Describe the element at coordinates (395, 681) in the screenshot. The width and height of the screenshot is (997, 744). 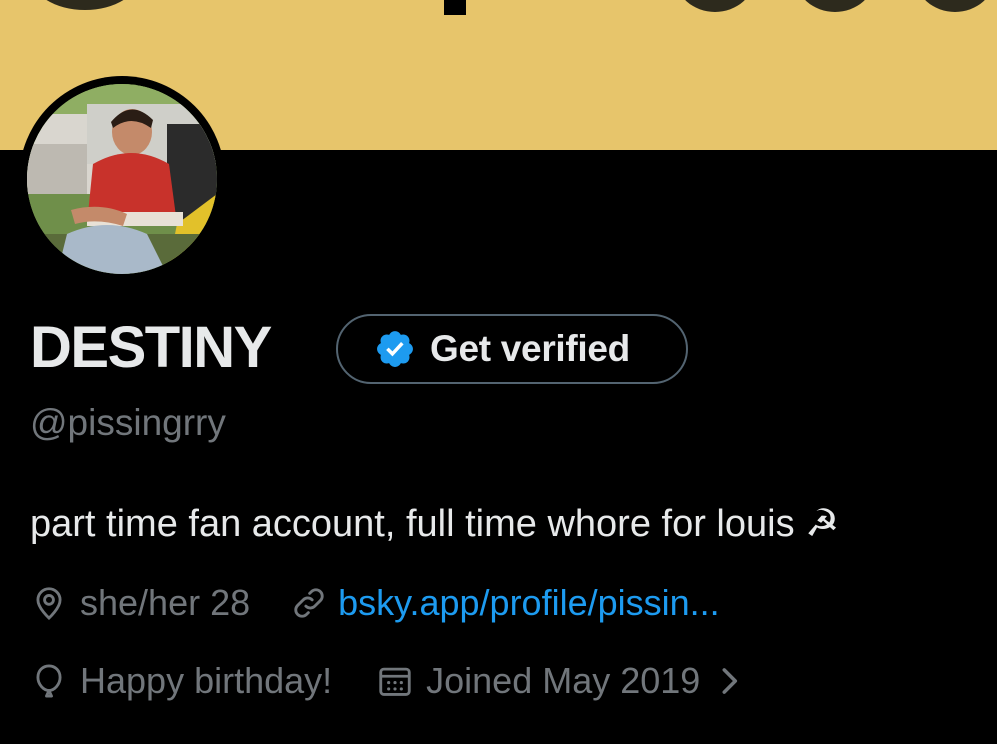
I see `calendar-icon` at that location.